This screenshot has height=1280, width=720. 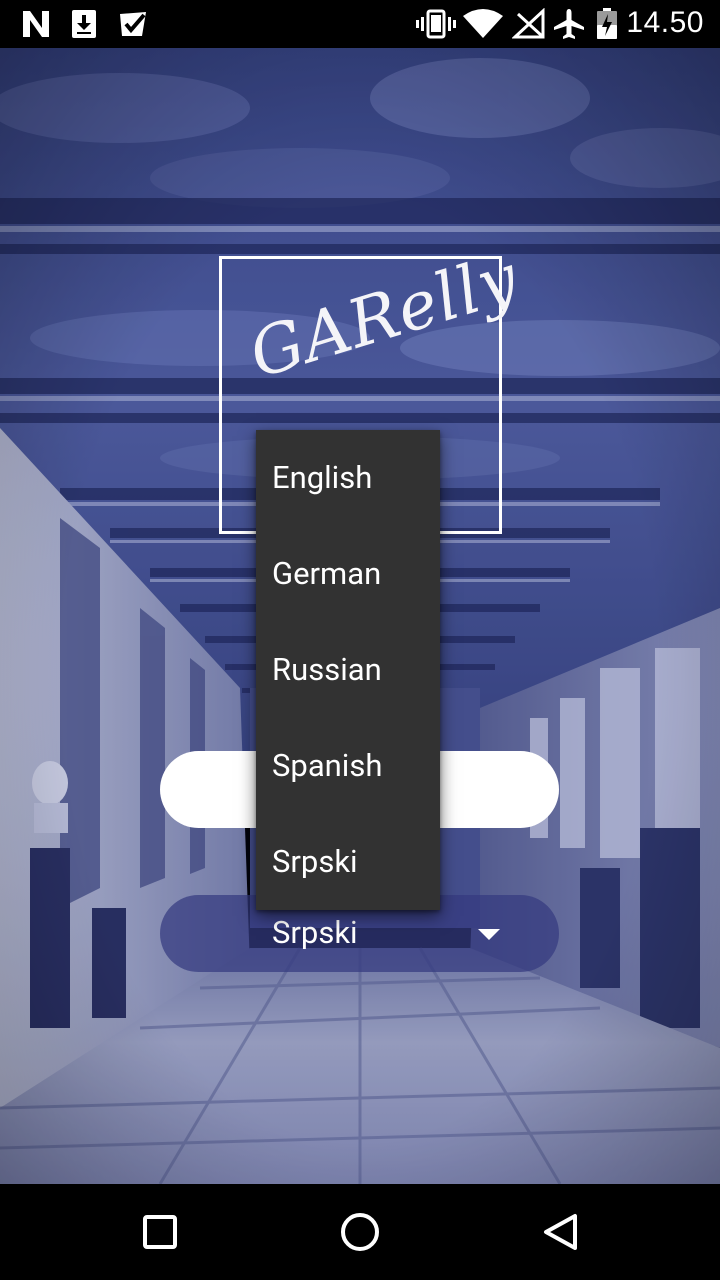 What do you see at coordinates (348, 862) in the screenshot?
I see `language-option-srpski: Srpski` at bounding box center [348, 862].